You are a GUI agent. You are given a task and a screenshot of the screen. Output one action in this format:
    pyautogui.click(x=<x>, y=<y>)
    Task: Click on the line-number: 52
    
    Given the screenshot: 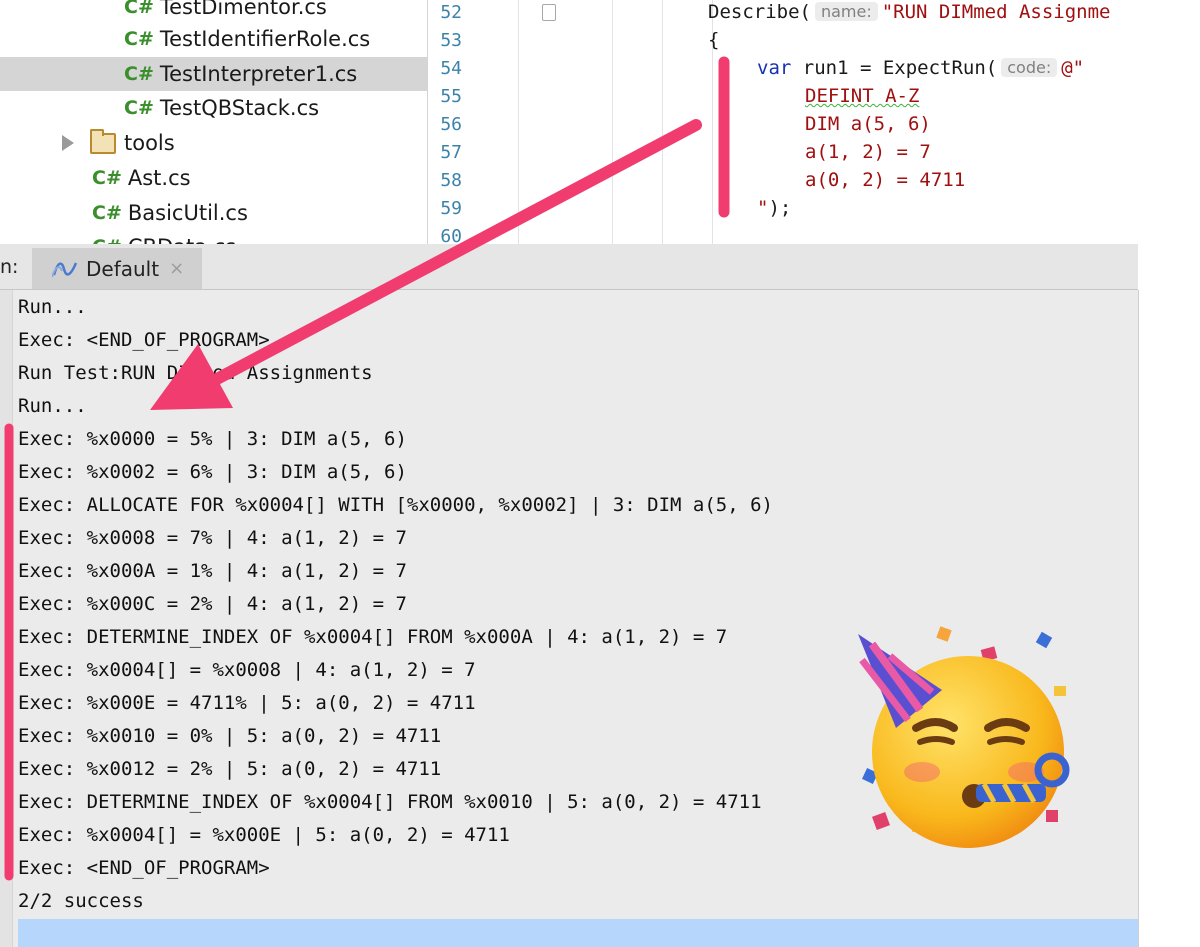 What is the action you would take?
    pyautogui.click(x=451, y=12)
    